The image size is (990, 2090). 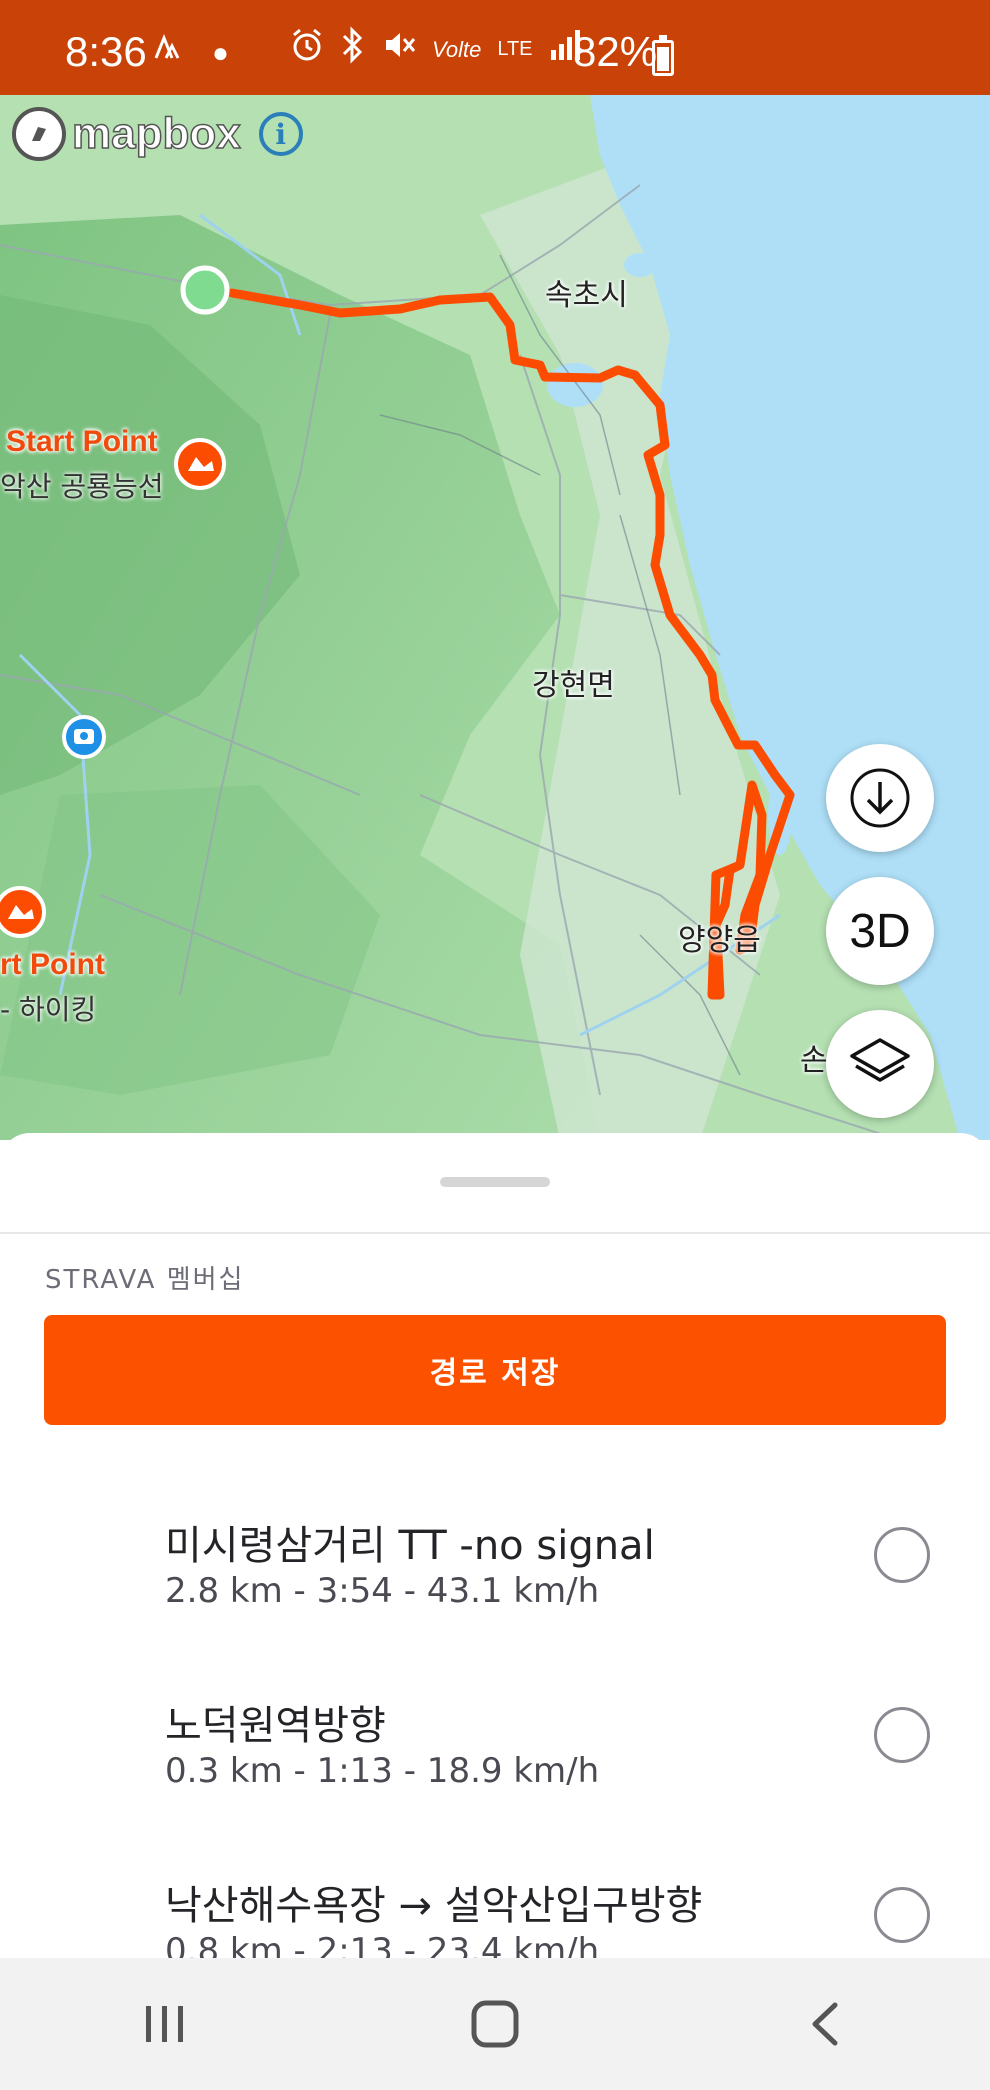 I want to click on start-marker, so click(x=205, y=290).